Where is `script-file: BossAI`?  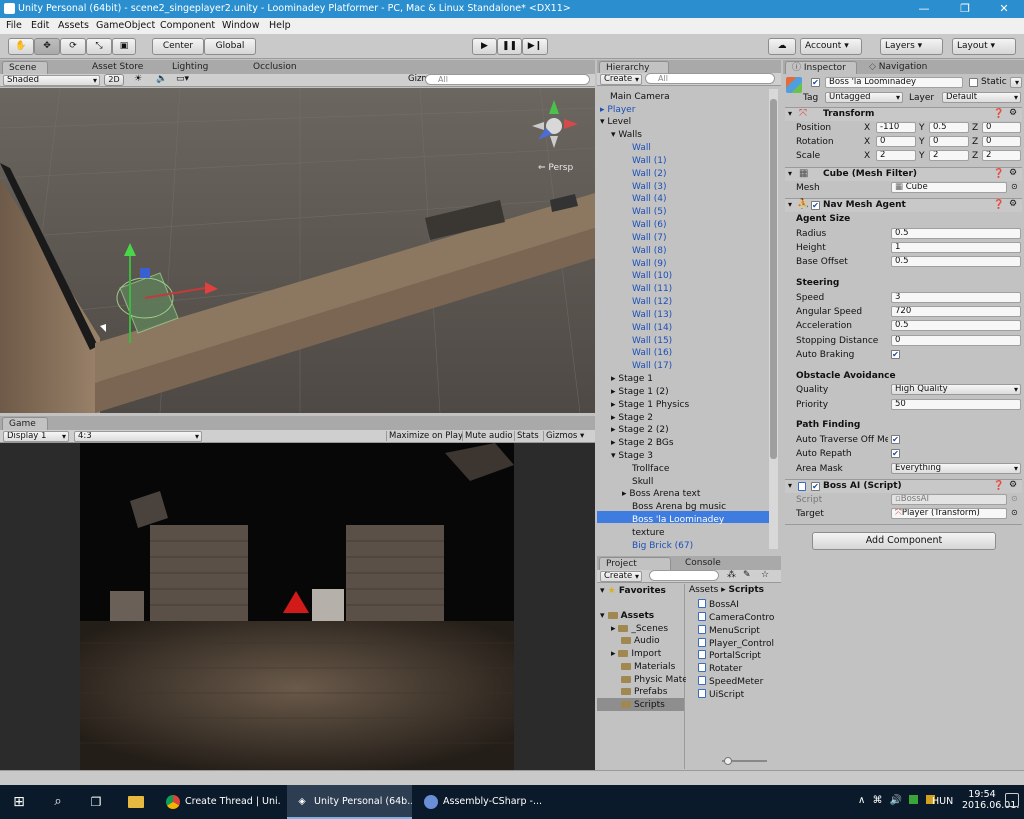
script-file: BossAI is located at coordinates (718, 605).